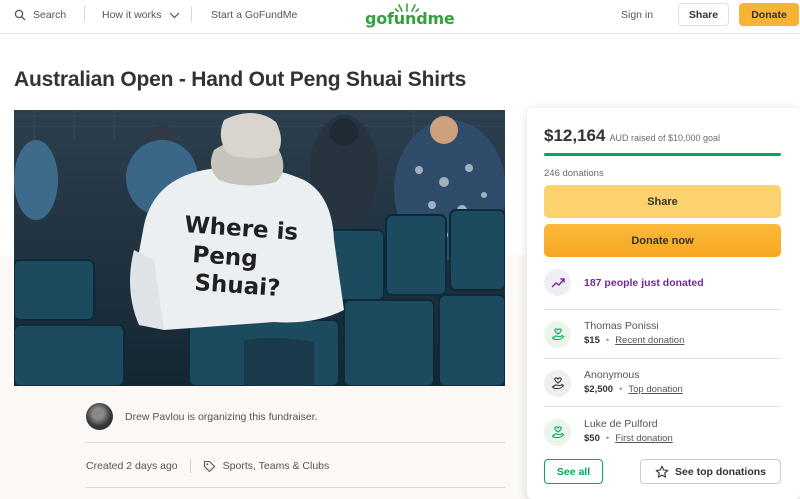 This screenshot has height=499, width=800. Describe the element at coordinates (621, 424) in the screenshot. I see `donor-name: Luke de Pulford` at that location.